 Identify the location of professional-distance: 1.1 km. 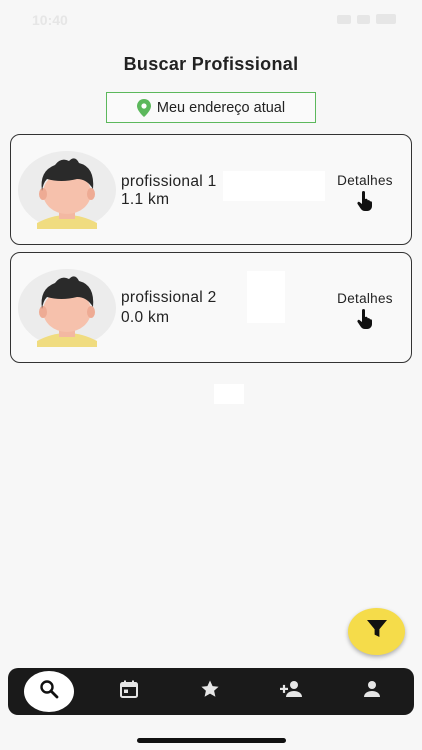
(145, 199).